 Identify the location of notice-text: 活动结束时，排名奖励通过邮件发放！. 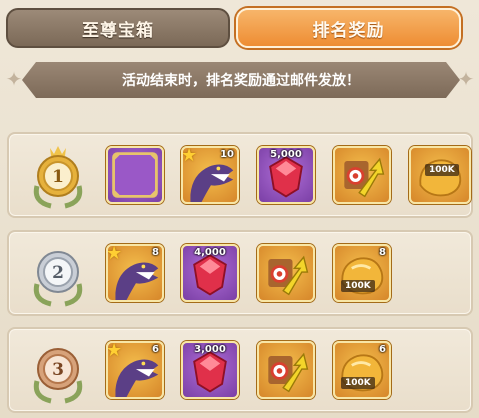
(241, 81).